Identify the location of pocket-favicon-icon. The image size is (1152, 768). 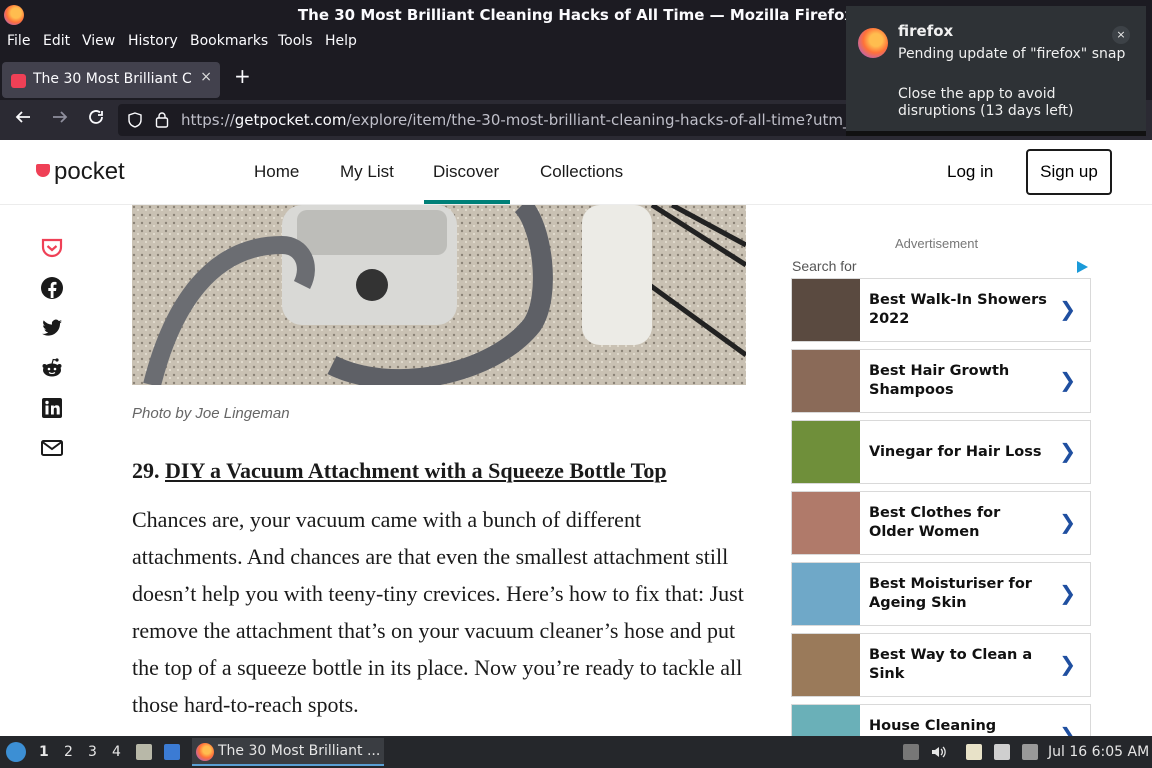
(18, 81).